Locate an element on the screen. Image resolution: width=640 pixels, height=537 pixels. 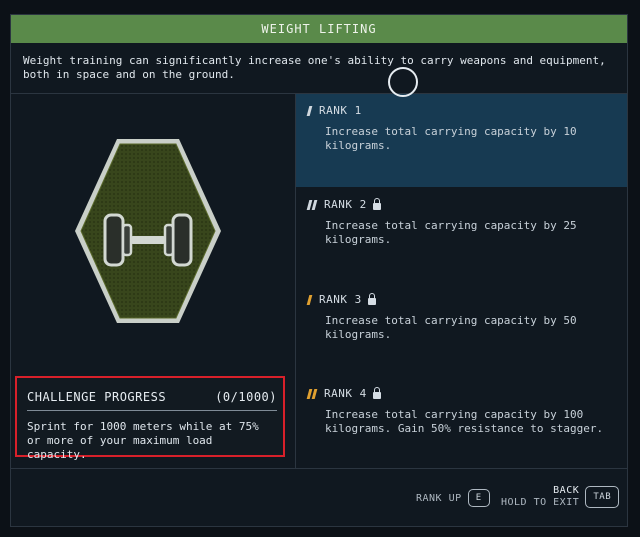
challenge-progress-value: (0/1000) is located at coordinates (246, 397).